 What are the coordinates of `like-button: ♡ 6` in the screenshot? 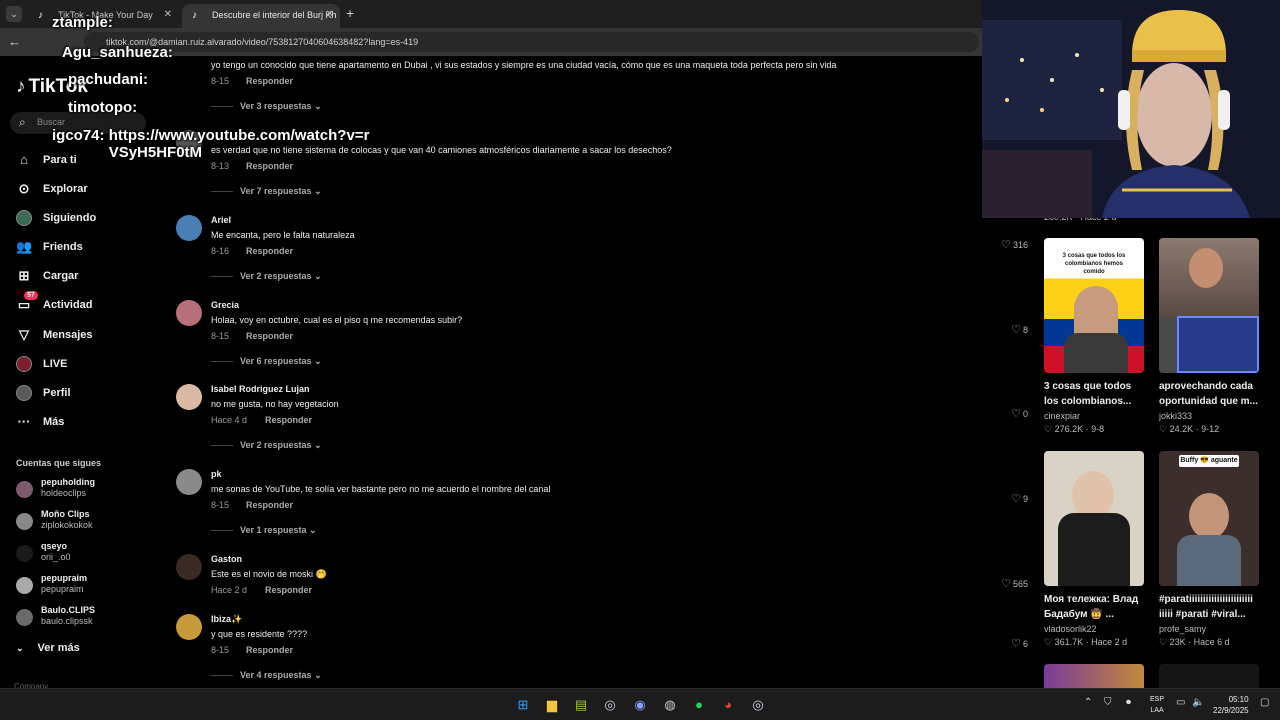 It's located at (1019, 643).